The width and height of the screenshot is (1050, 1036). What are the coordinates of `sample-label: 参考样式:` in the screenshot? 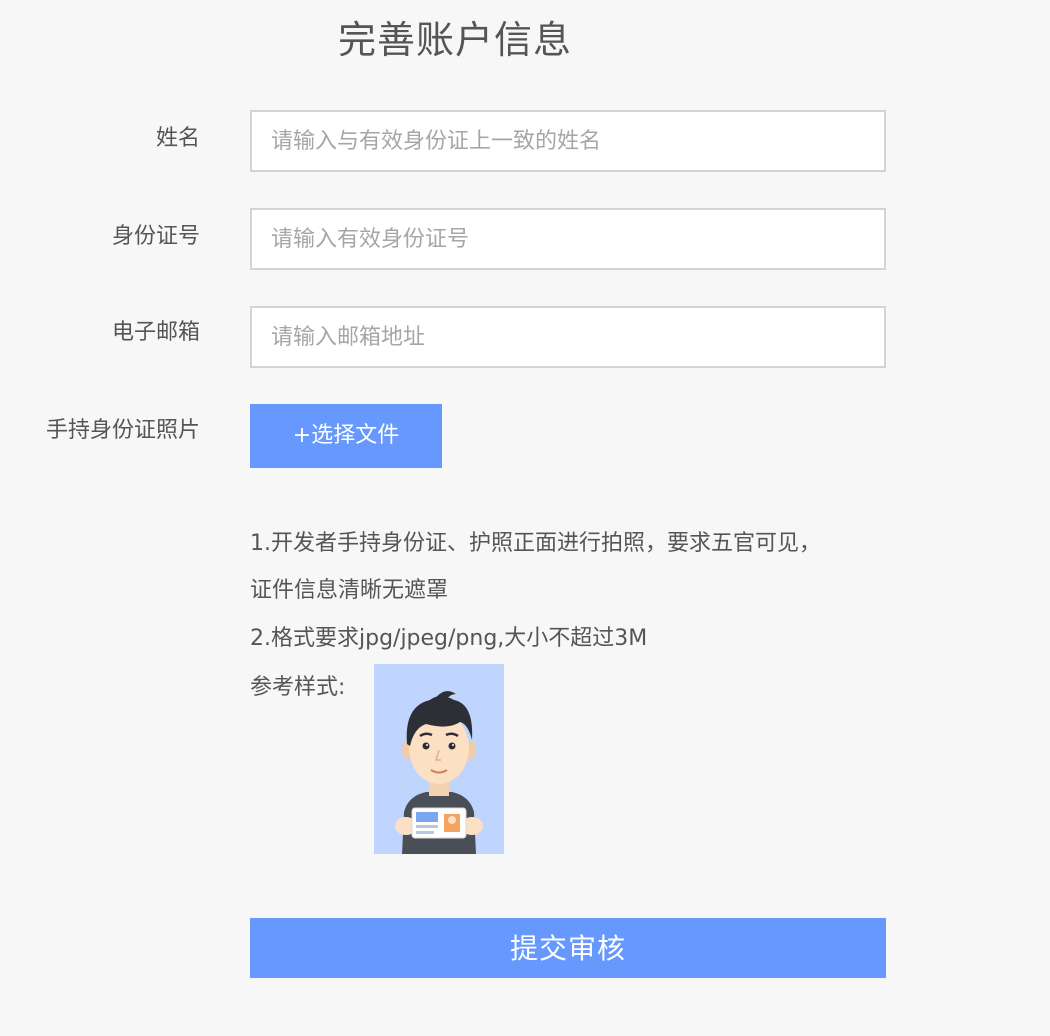 It's located at (298, 687).